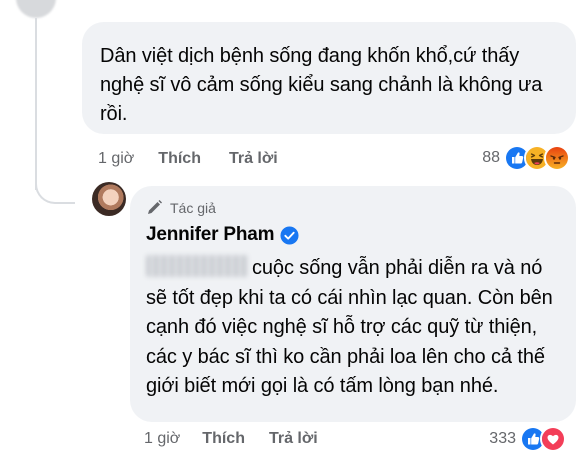 The height and width of the screenshot is (462, 580). What do you see at coordinates (557, 158) in the screenshot?
I see `angry-icon` at bounding box center [557, 158].